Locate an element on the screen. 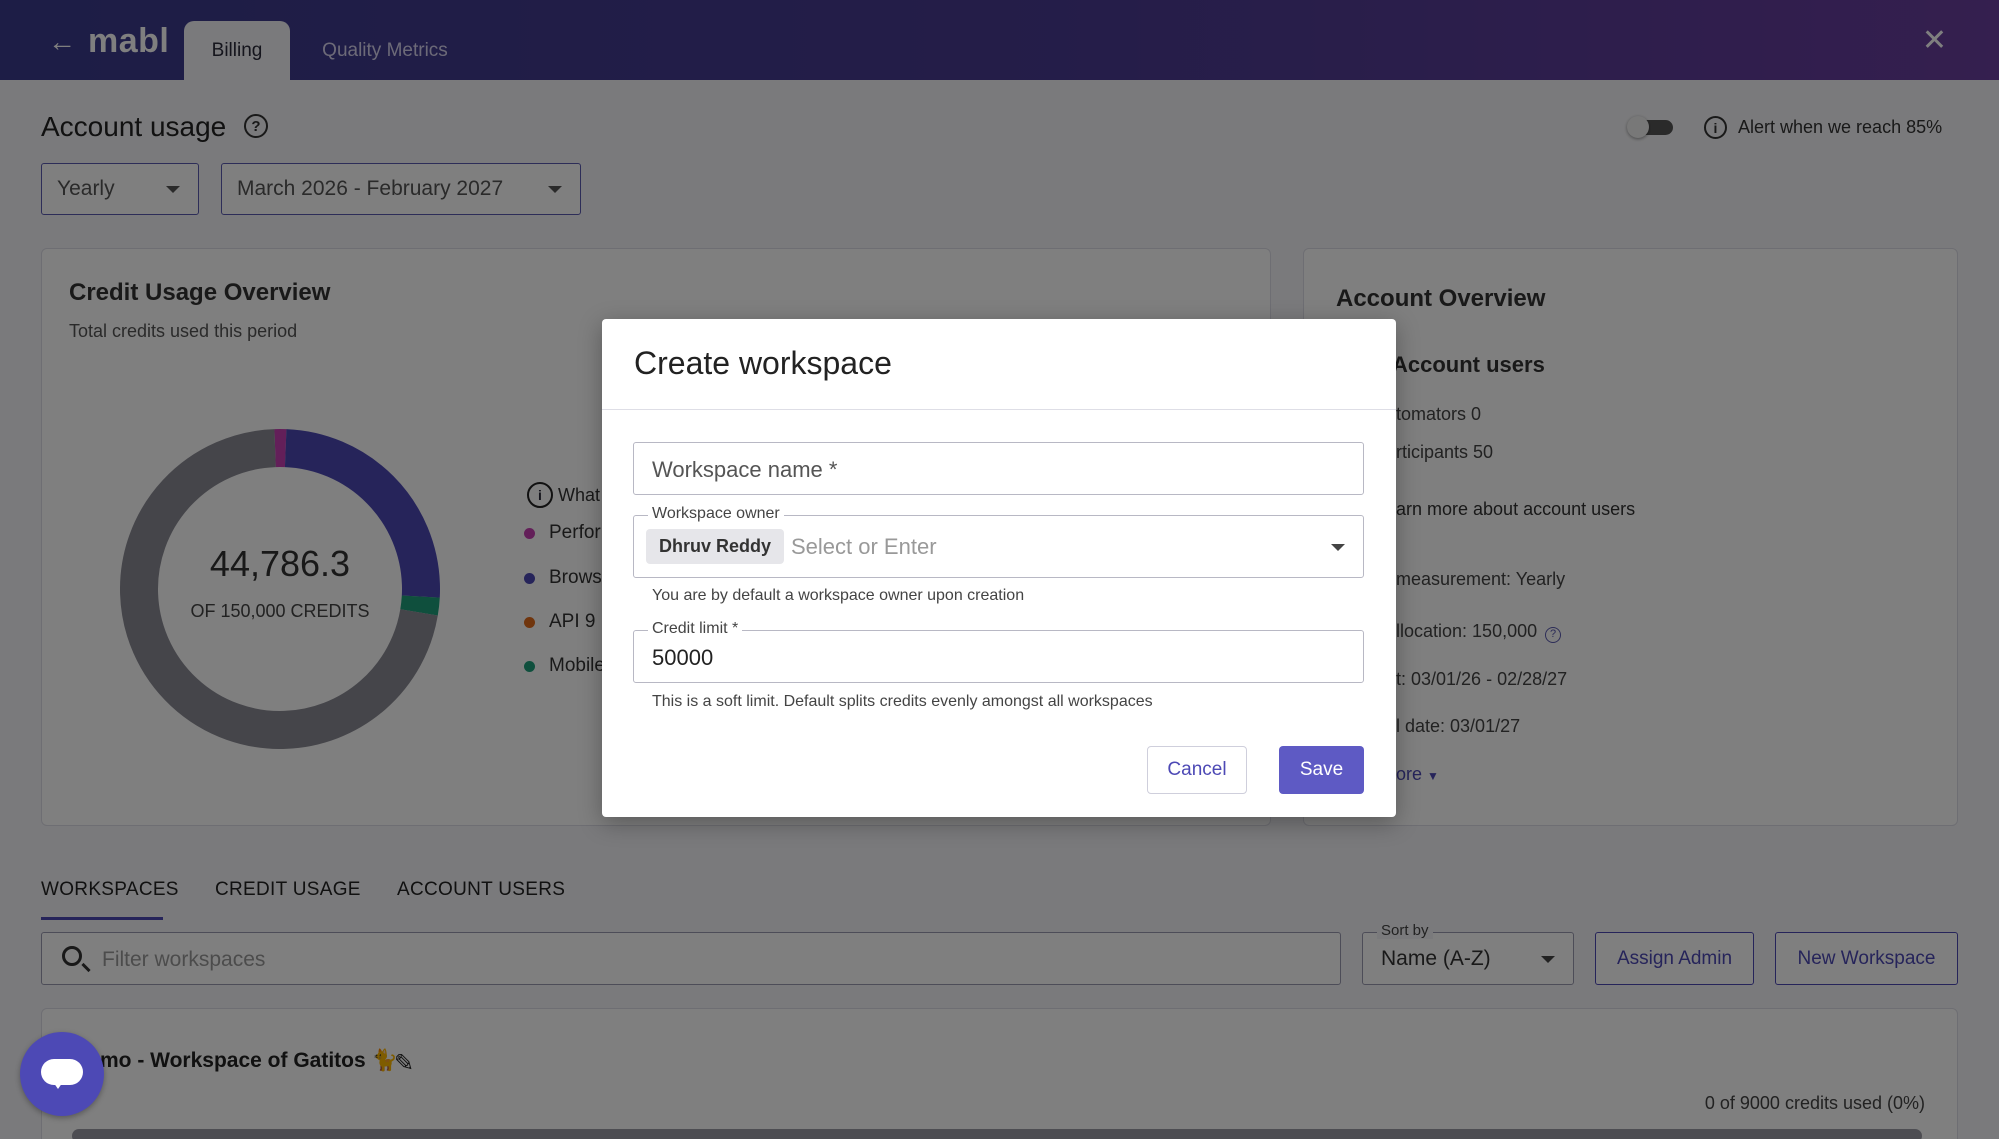 The width and height of the screenshot is (1999, 1139). save-button: Save is located at coordinates (1321, 770).